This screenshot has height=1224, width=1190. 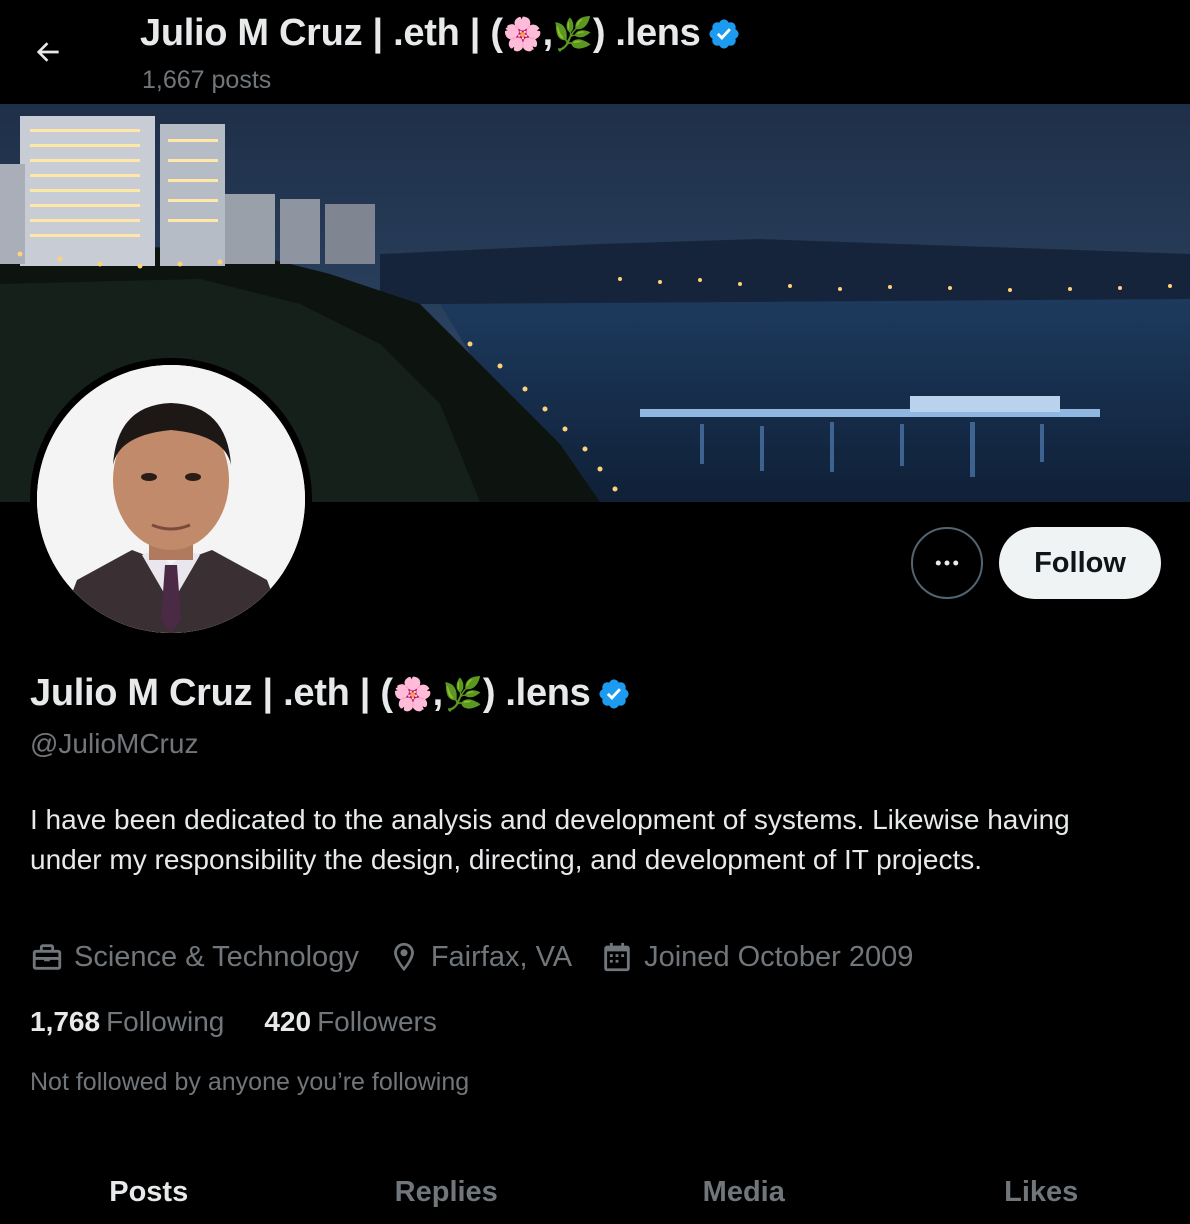 I want to click on not-followed-notice: Not followed by anyone you’re following, so click(x=250, y=1082).